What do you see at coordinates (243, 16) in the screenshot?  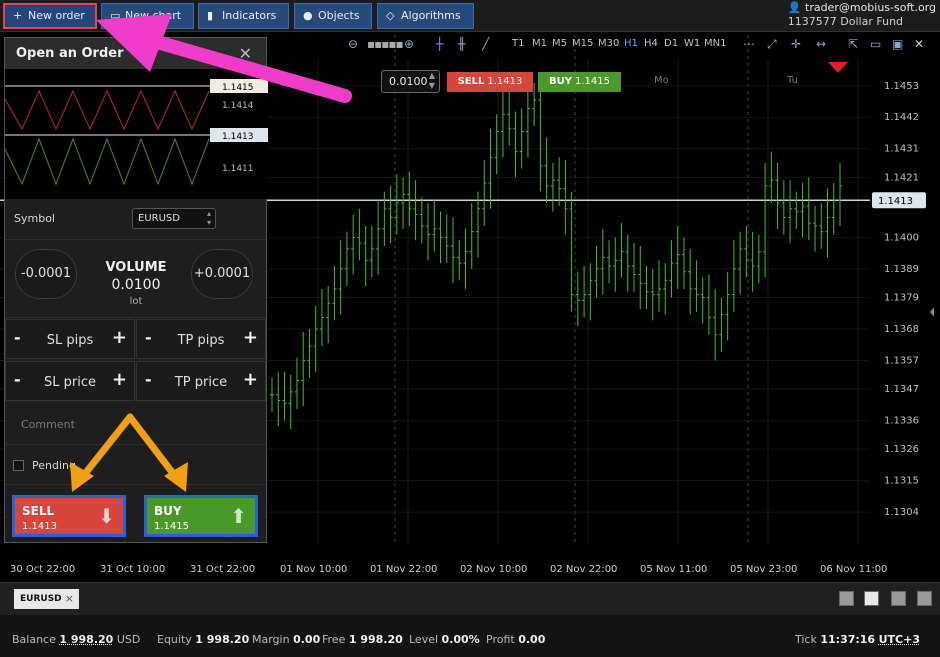 I see `indicators-button: ▮ Indicators` at bounding box center [243, 16].